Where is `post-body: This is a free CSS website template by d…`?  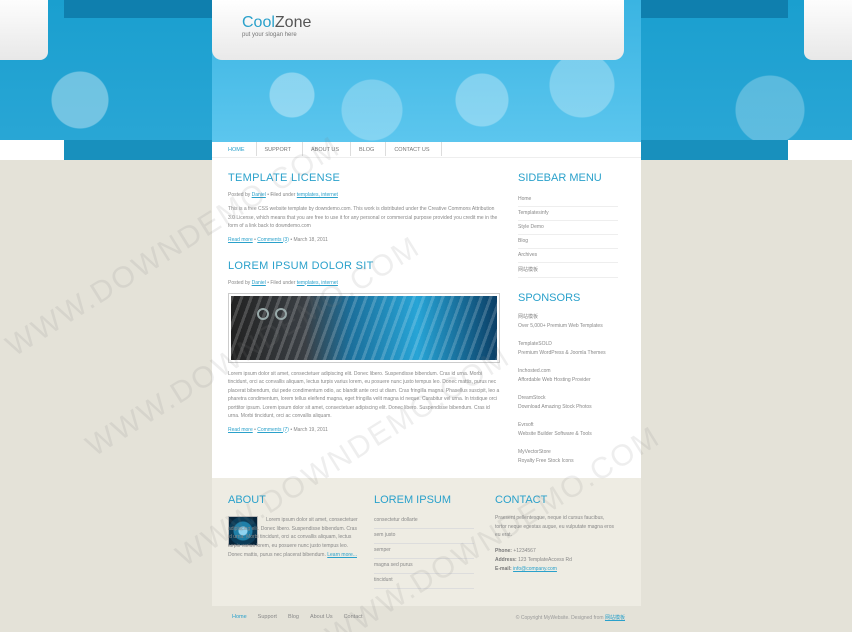 post-body: This is a free CSS website template by d… is located at coordinates (363, 217).